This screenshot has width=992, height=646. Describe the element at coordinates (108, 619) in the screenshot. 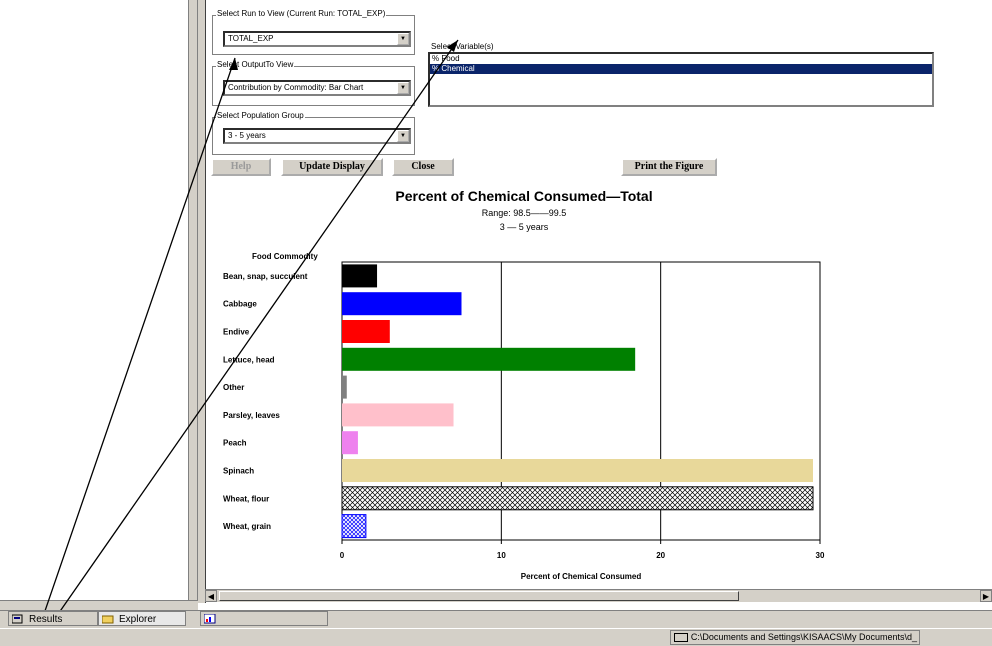

I see `explorer-icon` at that location.